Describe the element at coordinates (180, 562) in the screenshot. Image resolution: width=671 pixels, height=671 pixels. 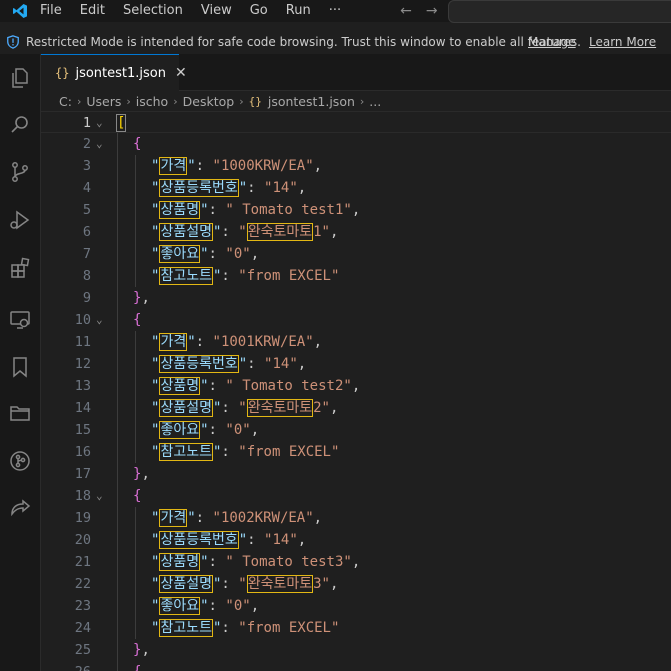
I see `json-key: 상품명` at that location.